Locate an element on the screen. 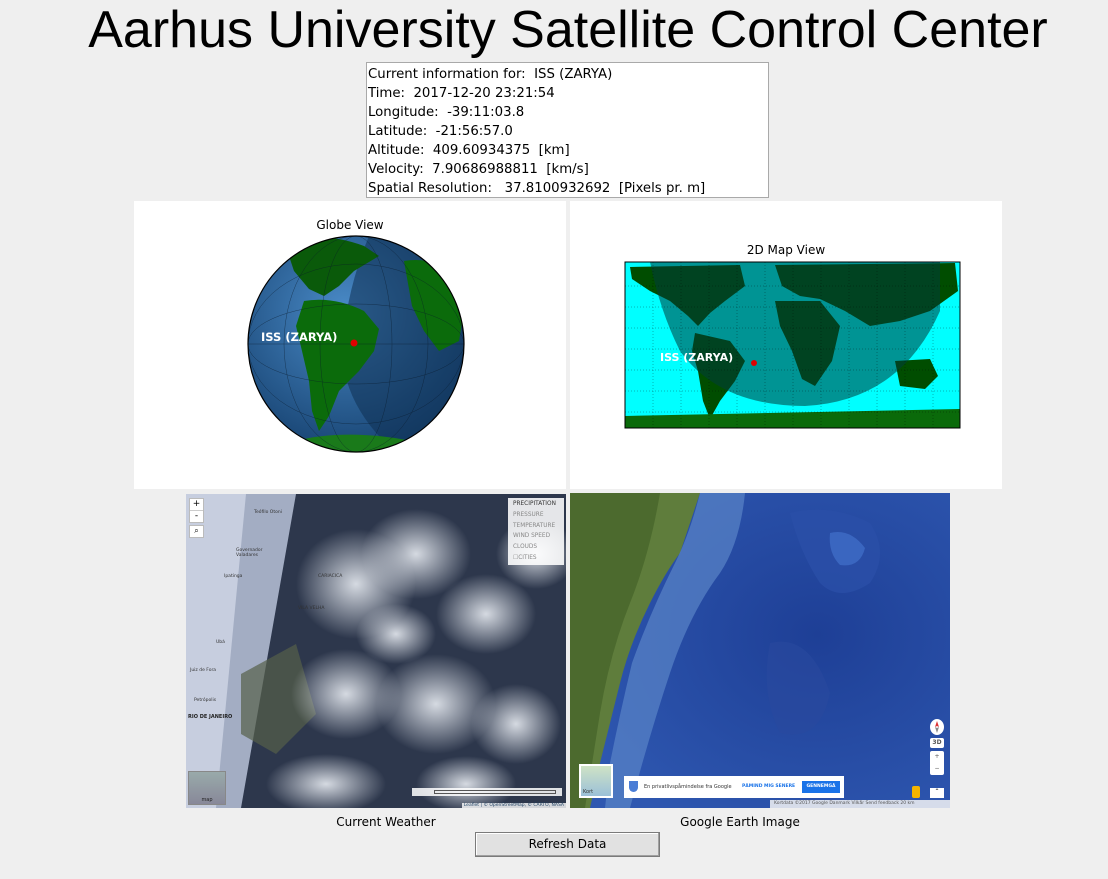 This screenshot has width=1108, height=879. map-2d-figure: ISS (ZARYA) is located at coordinates (792, 345).